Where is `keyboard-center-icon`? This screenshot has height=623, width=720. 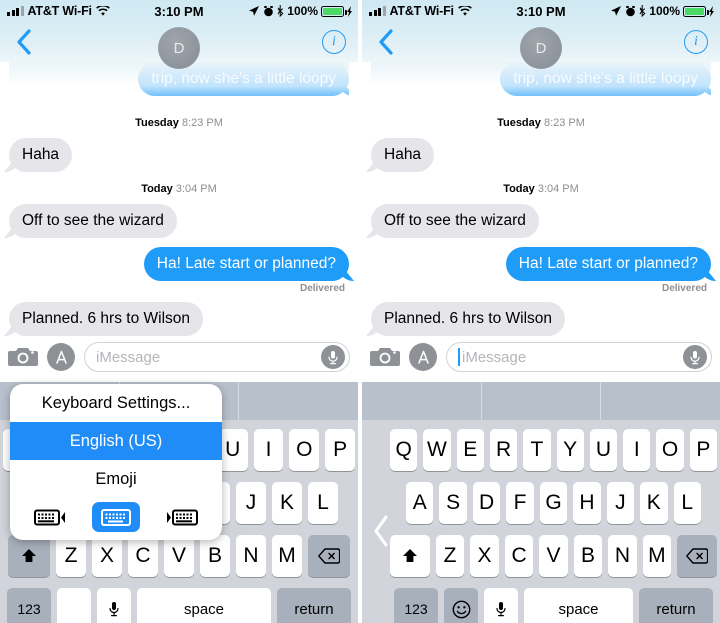
keyboard-center-icon is located at coordinates (115, 517).